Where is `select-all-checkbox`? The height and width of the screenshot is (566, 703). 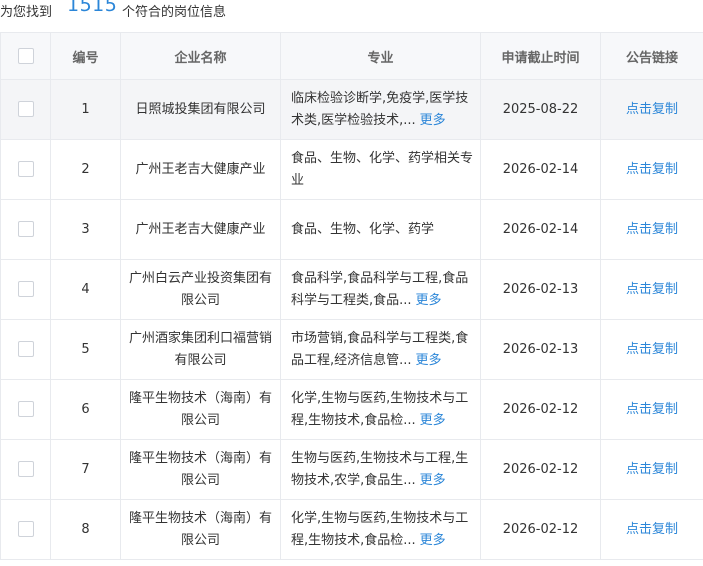 select-all-checkbox is located at coordinates (25, 56).